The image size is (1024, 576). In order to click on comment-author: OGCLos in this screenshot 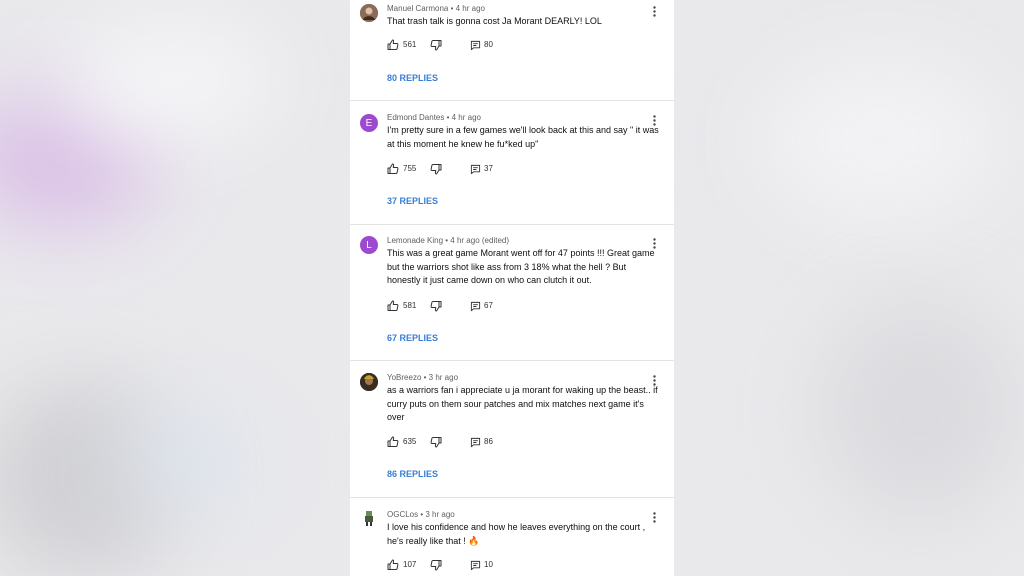, I will do `click(402, 514)`.